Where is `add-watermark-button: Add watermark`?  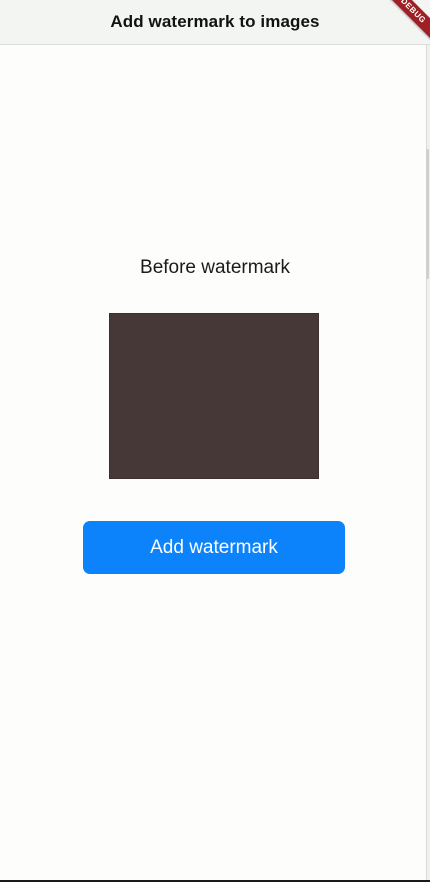 add-watermark-button: Add watermark is located at coordinates (214, 547).